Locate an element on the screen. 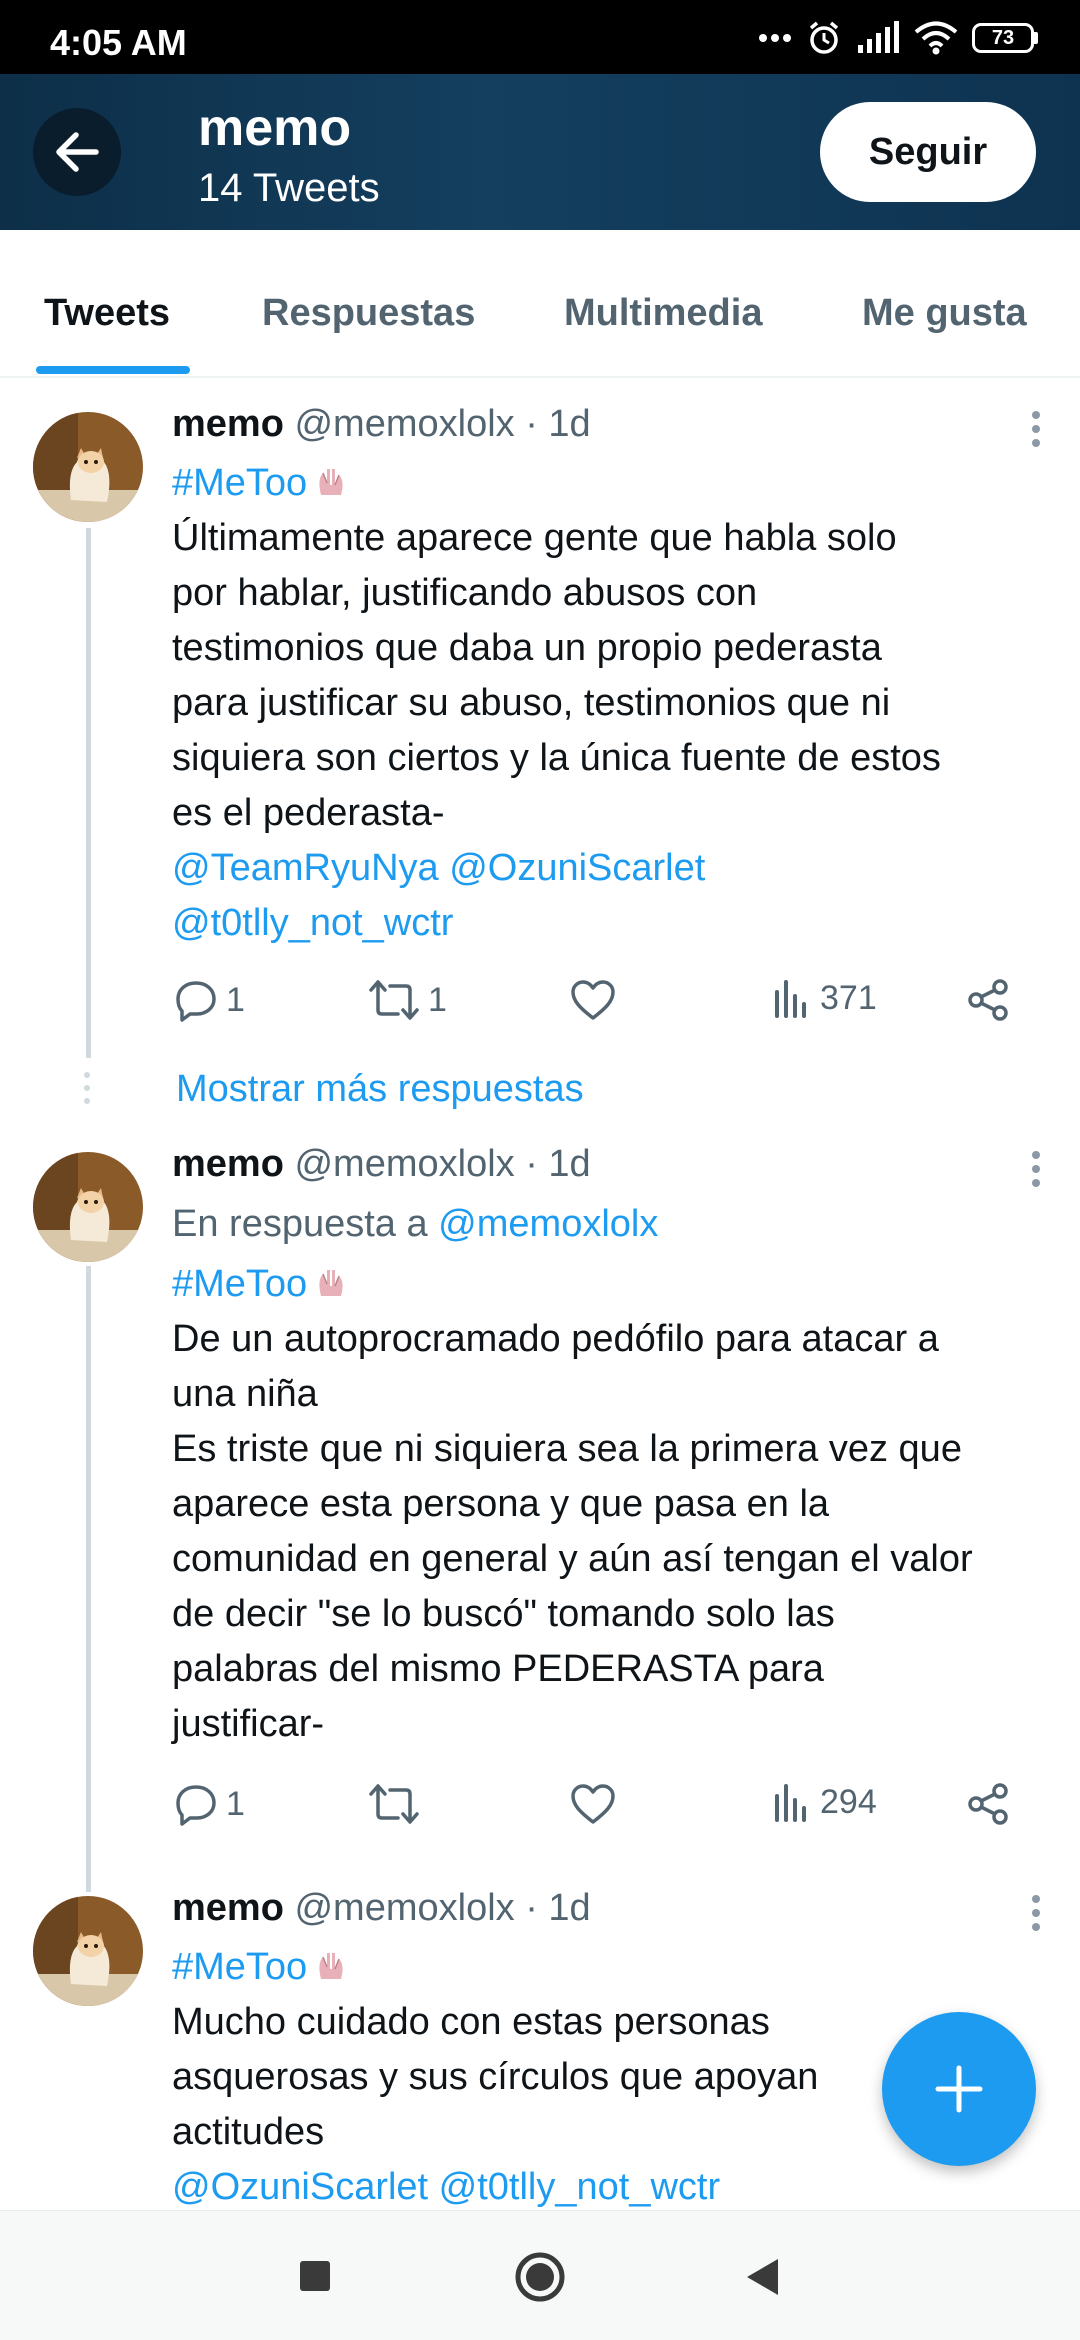  mention-links: @TeamRyuNya @OzuniScarlet is located at coordinates (612, 868).